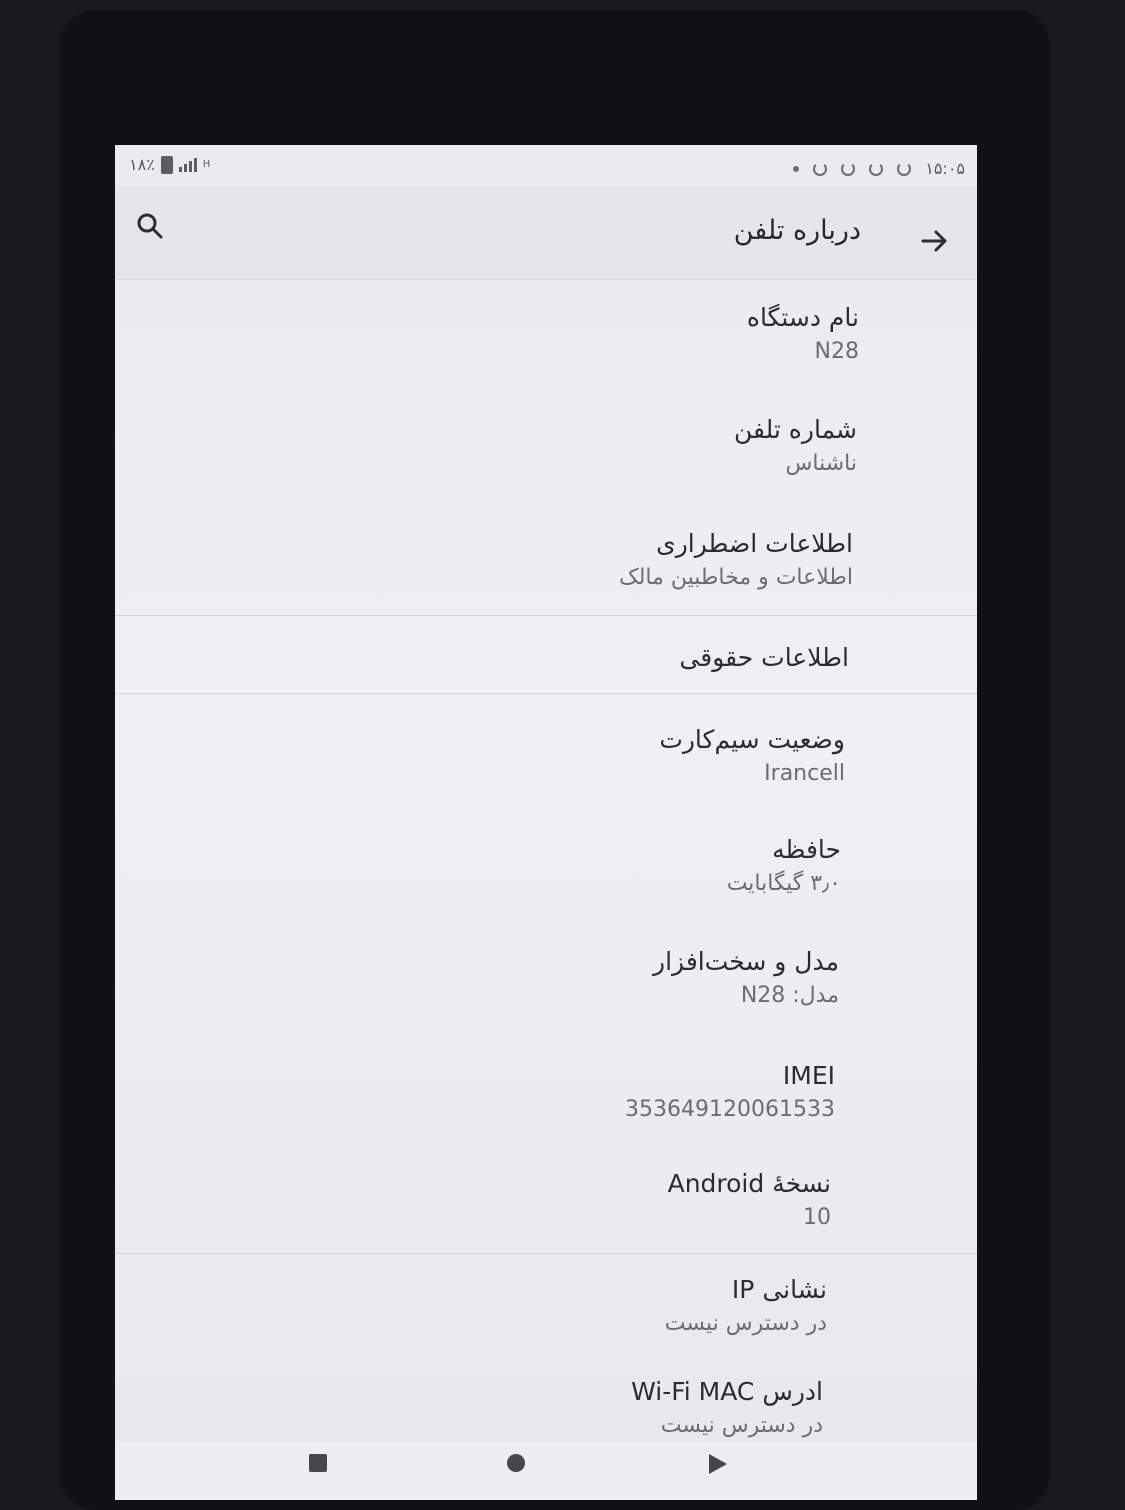 This screenshot has height=1510, width=1125. Describe the element at coordinates (546, 452) in the screenshot. I see `list-item-phone-number: شماره تلفن ناشناس` at that location.